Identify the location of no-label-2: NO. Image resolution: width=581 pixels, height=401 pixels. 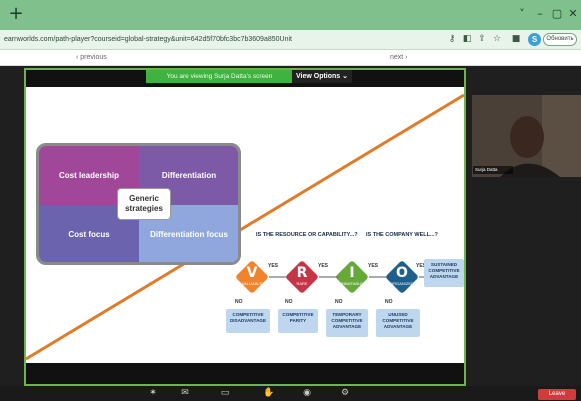
(289, 302).